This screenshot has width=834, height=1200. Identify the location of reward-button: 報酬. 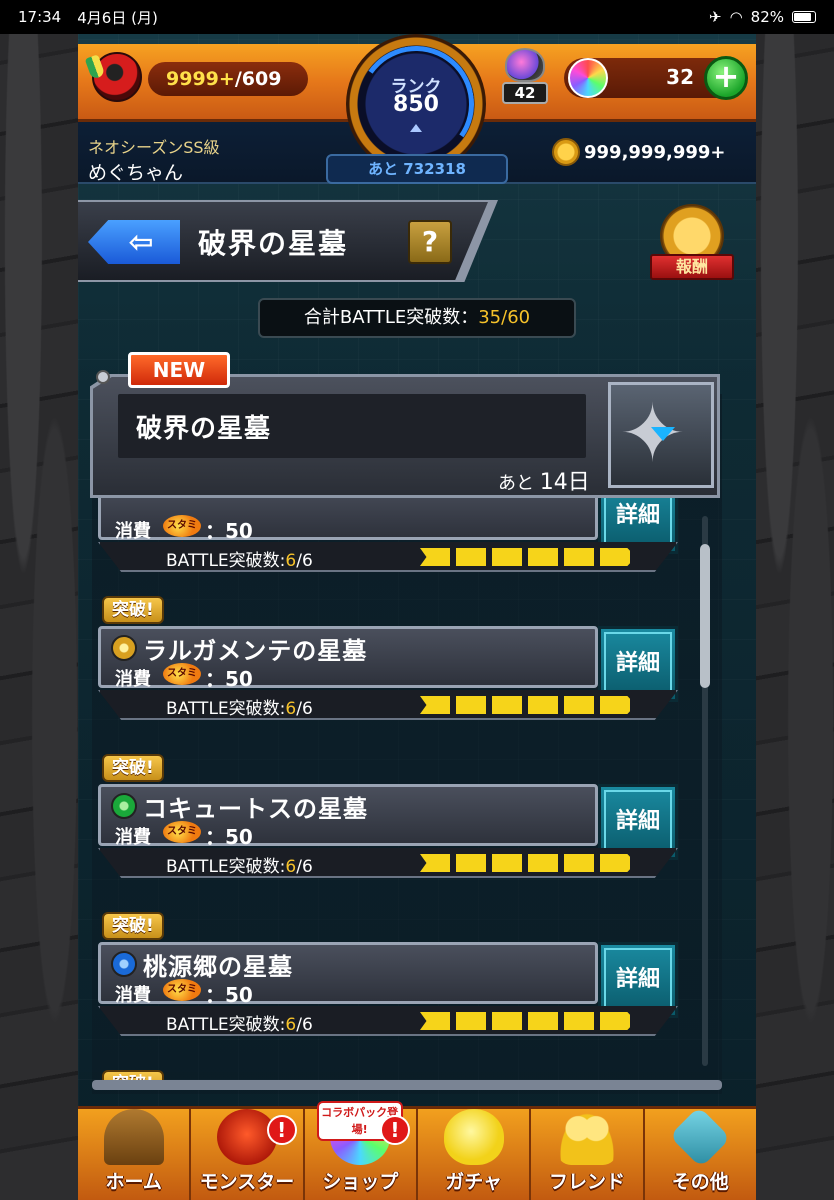
(692, 246).